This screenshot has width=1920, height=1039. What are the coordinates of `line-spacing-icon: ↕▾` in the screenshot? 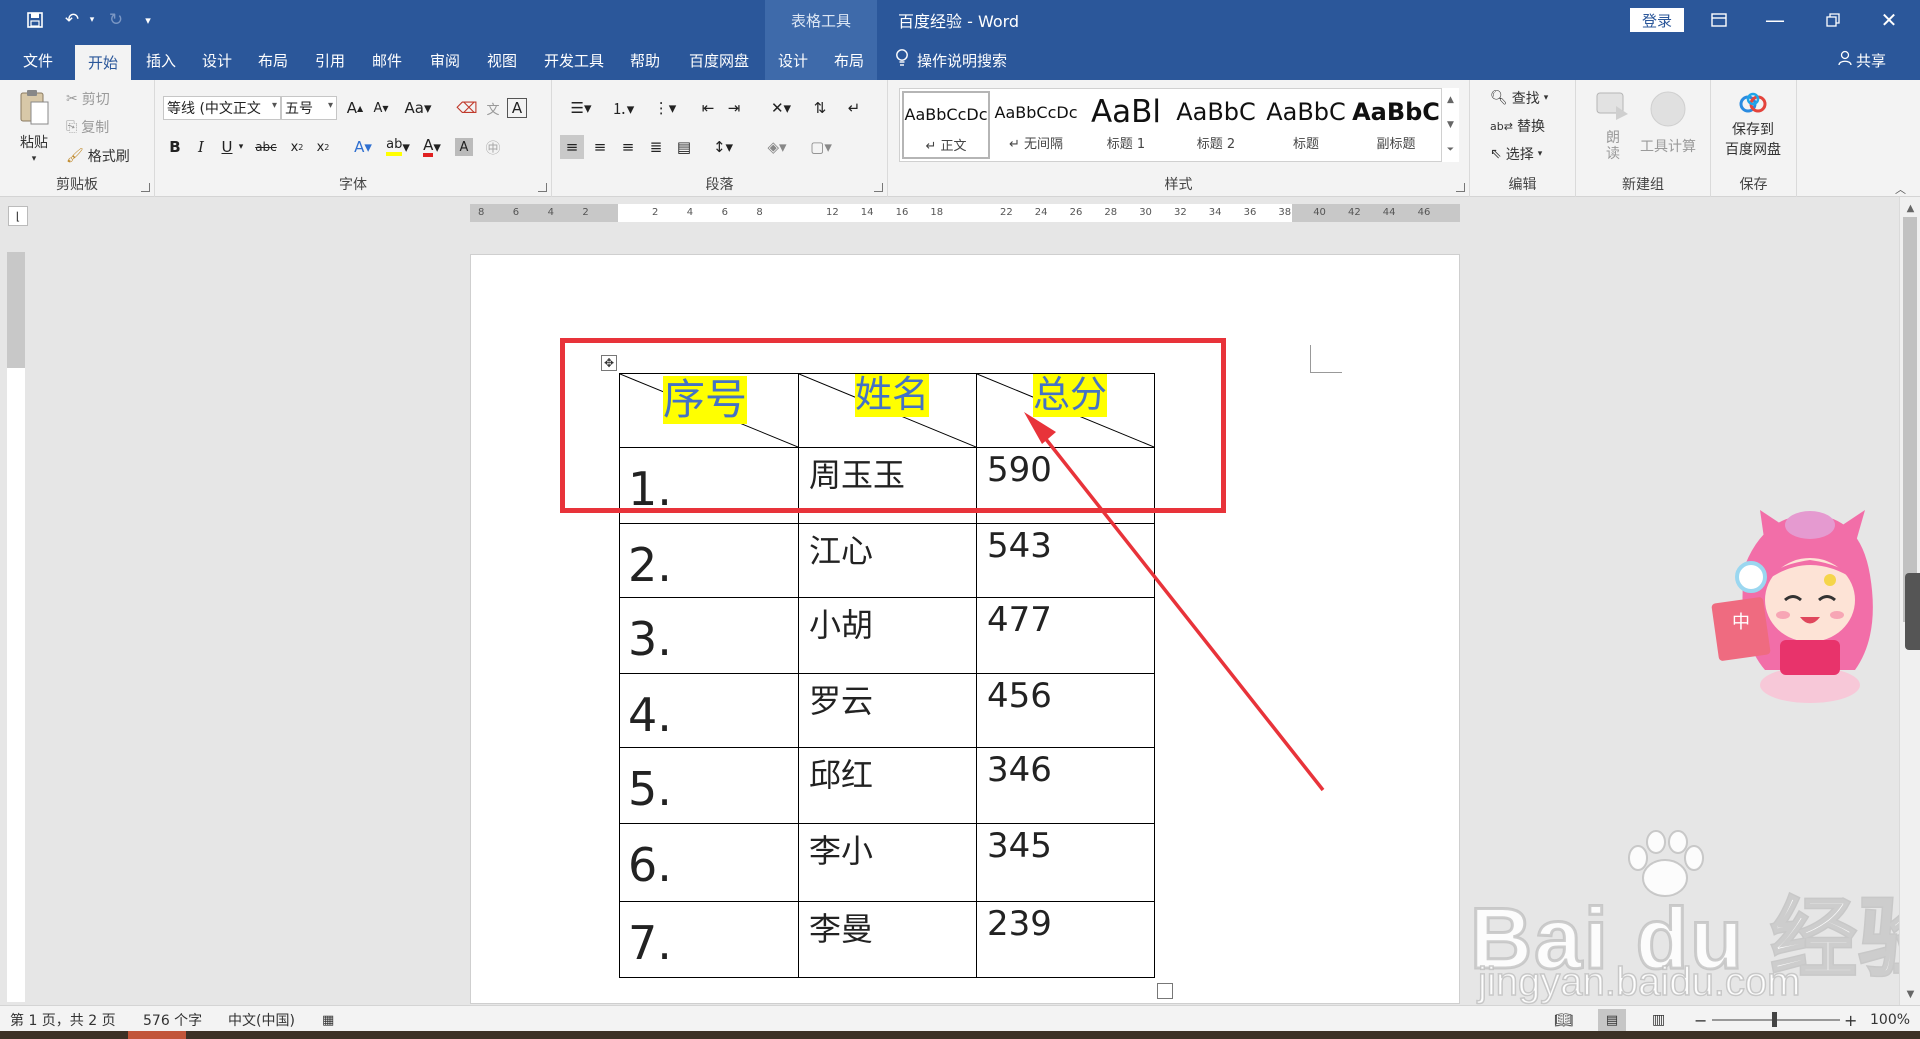 It's located at (723, 147).